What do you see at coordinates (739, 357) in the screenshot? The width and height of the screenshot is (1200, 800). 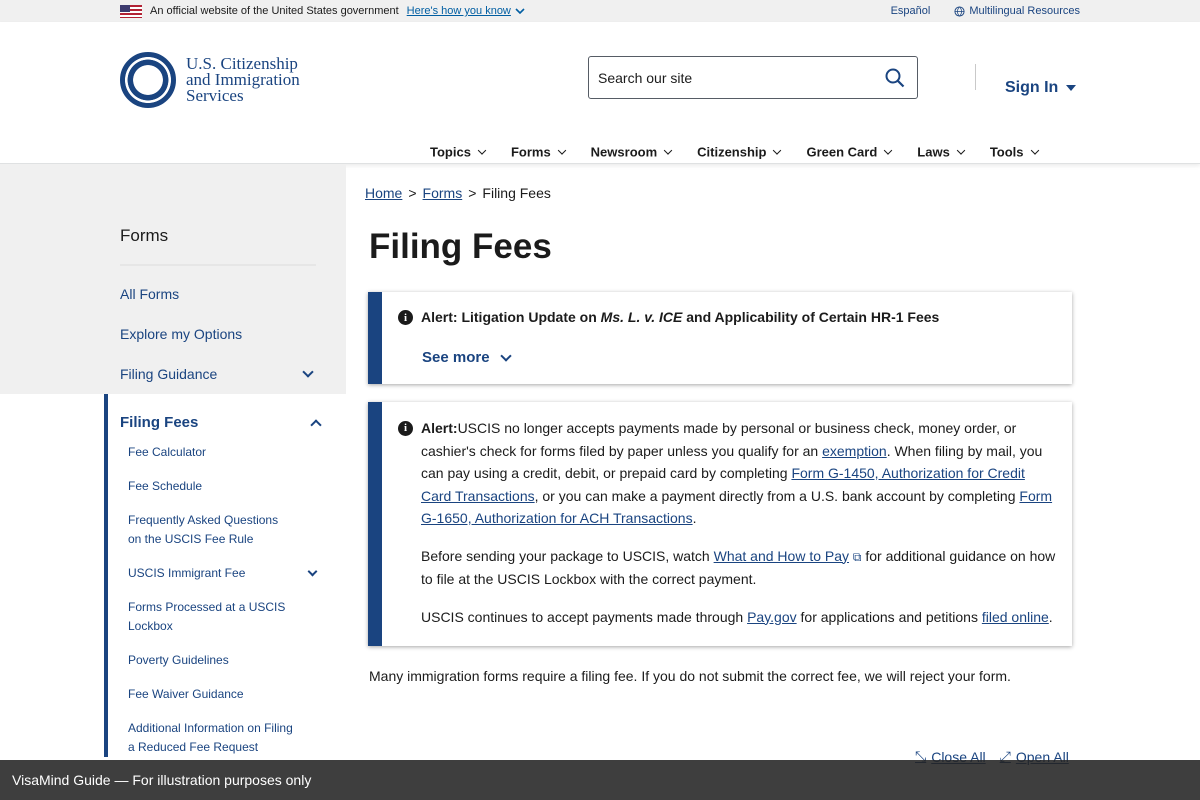 I see `see-more-button: See more` at bounding box center [739, 357].